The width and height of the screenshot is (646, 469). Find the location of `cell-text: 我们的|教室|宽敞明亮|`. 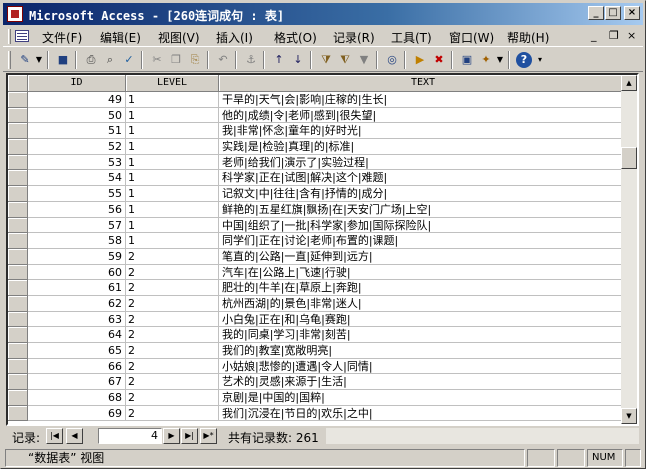

cell-text: 我们的|教室|宽敞明亮| is located at coordinates (423, 351).